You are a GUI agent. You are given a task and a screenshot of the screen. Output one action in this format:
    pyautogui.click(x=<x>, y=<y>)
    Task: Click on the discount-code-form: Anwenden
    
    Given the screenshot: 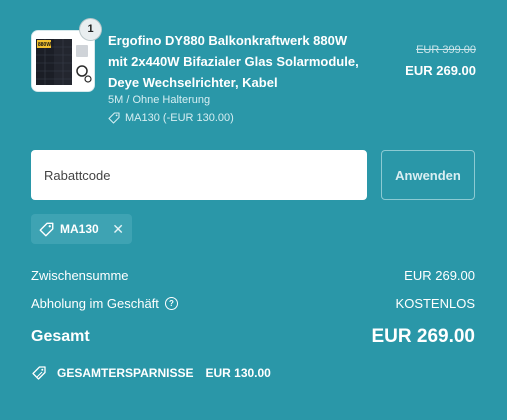 What is the action you would take?
    pyautogui.click(x=253, y=175)
    